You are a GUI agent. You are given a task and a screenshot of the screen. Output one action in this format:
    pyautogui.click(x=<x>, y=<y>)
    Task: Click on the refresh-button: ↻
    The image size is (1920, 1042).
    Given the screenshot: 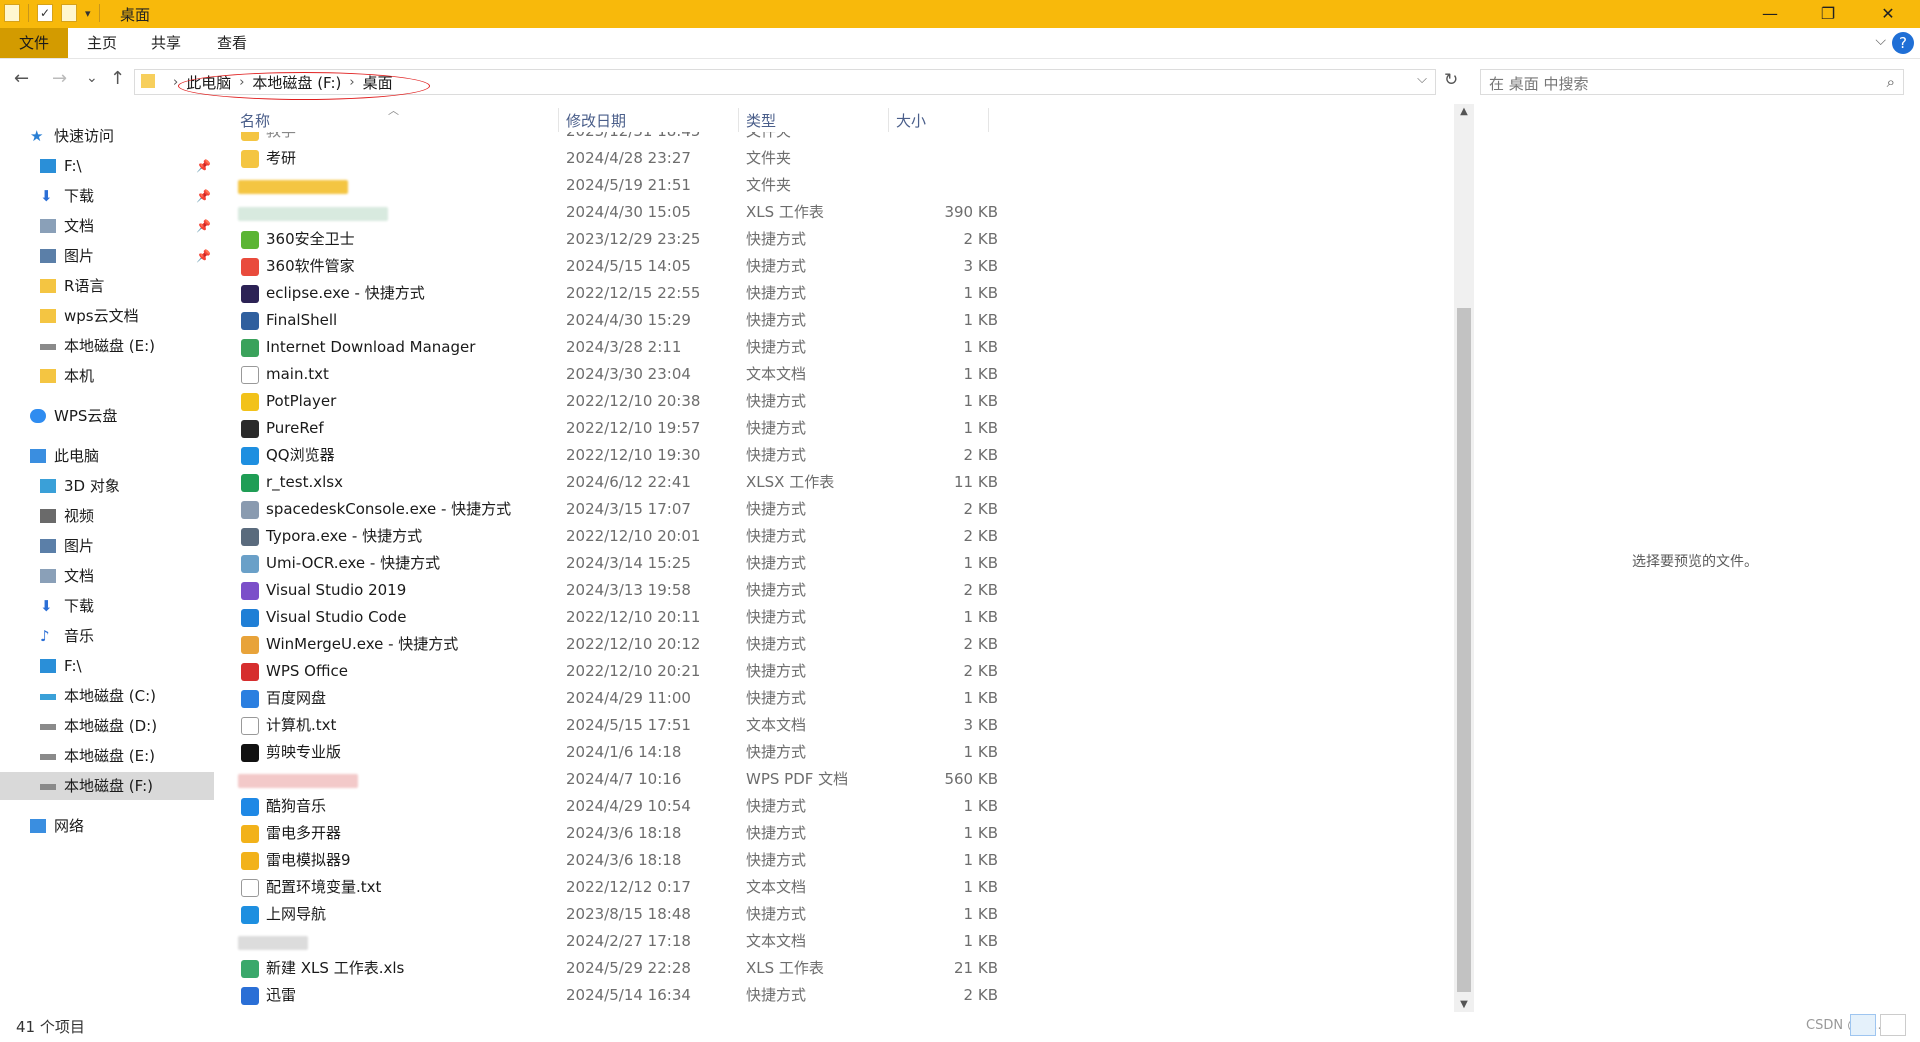 What is the action you would take?
    pyautogui.click(x=1451, y=80)
    